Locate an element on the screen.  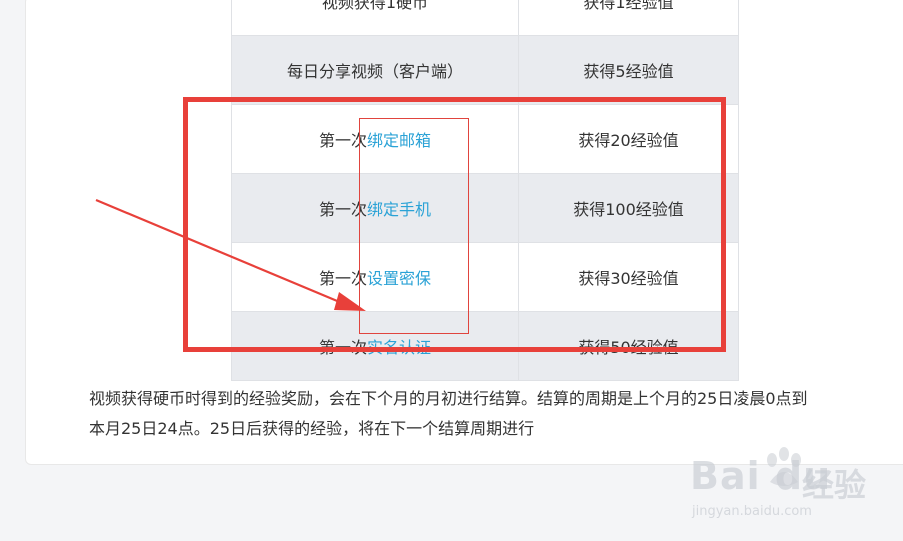
set-security-question-link: 设置密保 is located at coordinates (399, 278).